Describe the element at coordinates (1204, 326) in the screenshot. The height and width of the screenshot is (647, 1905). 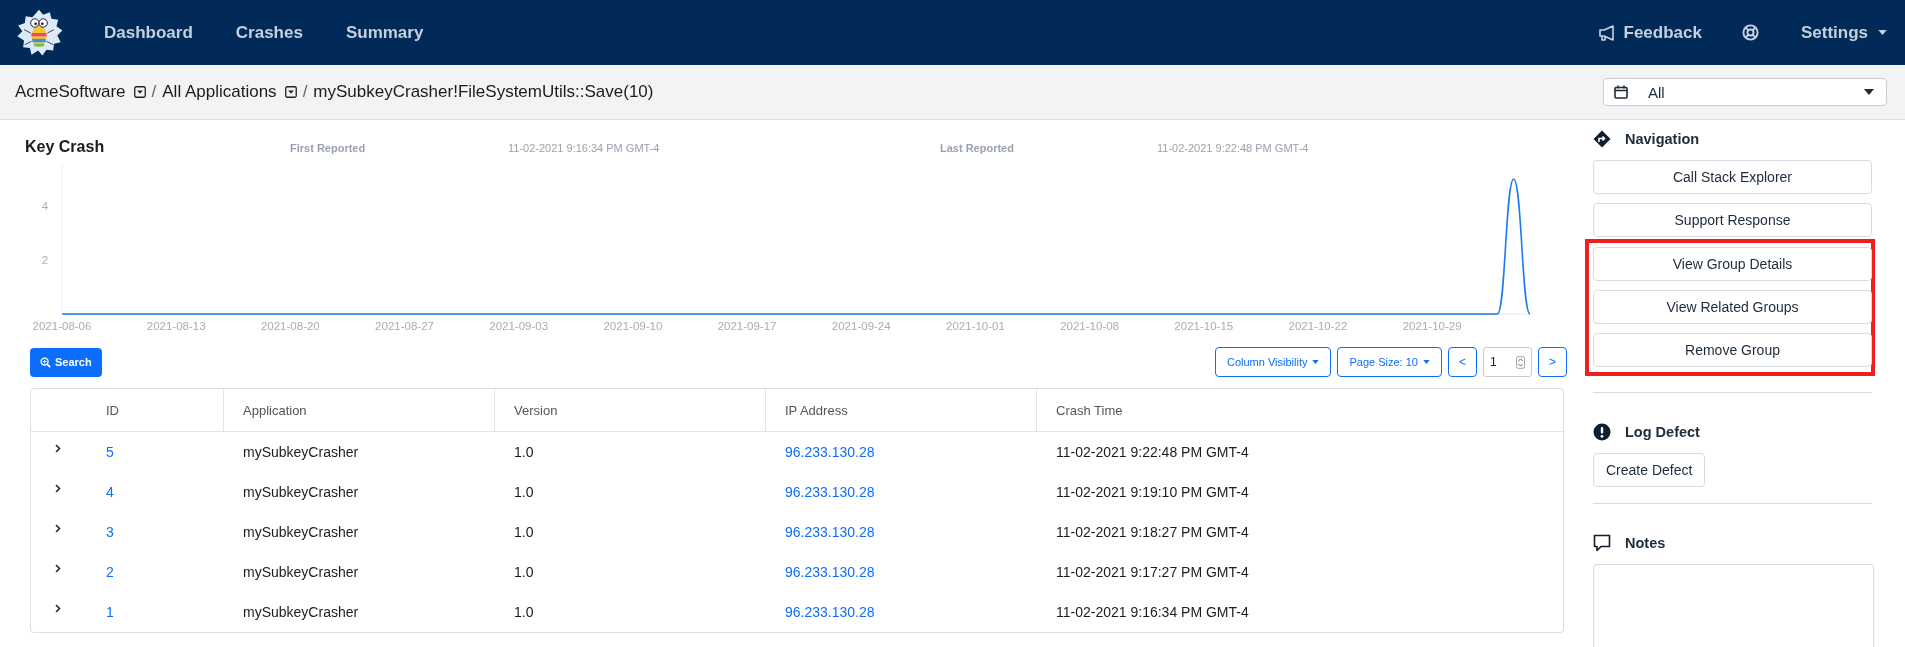
I see `x-tick-label: 2021-10-15` at that location.